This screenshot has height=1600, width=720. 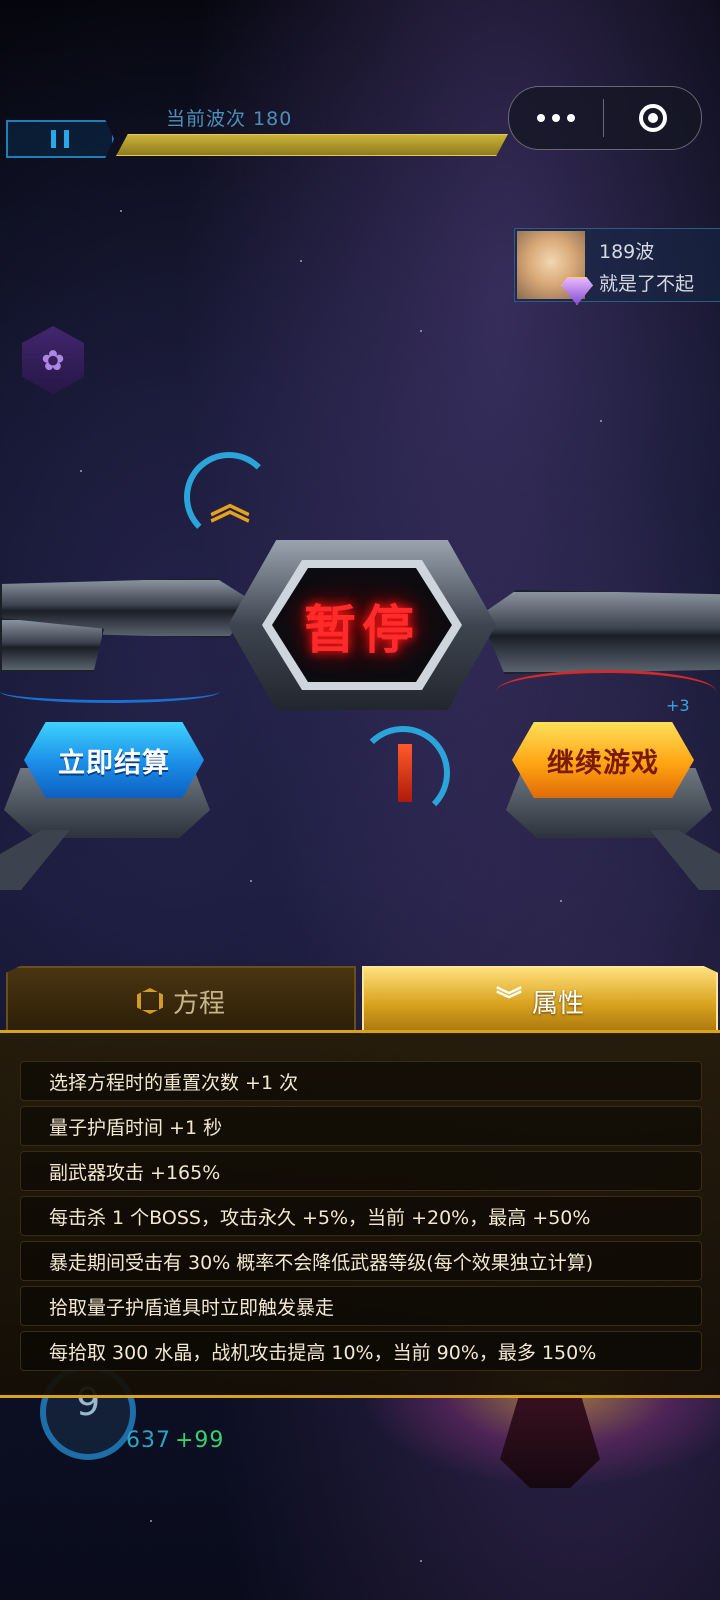 What do you see at coordinates (149, 1001) in the screenshot?
I see `hexagon-icon` at bounding box center [149, 1001].